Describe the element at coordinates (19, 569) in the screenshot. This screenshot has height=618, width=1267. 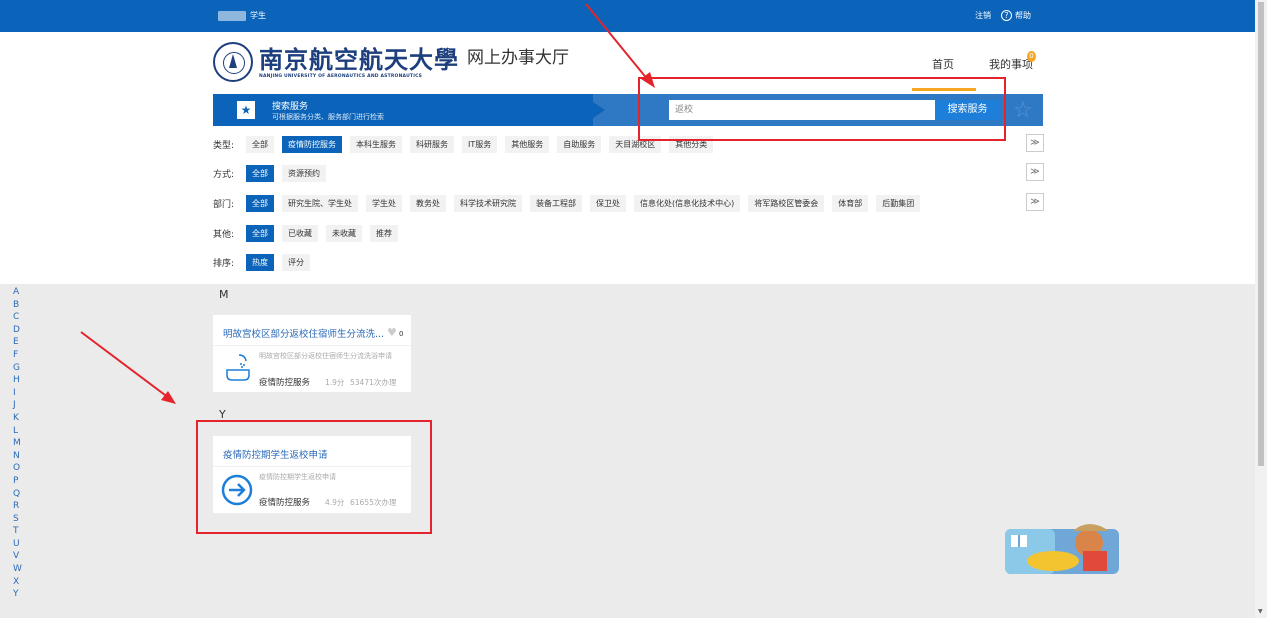
I see `letter-link: W` at that location.